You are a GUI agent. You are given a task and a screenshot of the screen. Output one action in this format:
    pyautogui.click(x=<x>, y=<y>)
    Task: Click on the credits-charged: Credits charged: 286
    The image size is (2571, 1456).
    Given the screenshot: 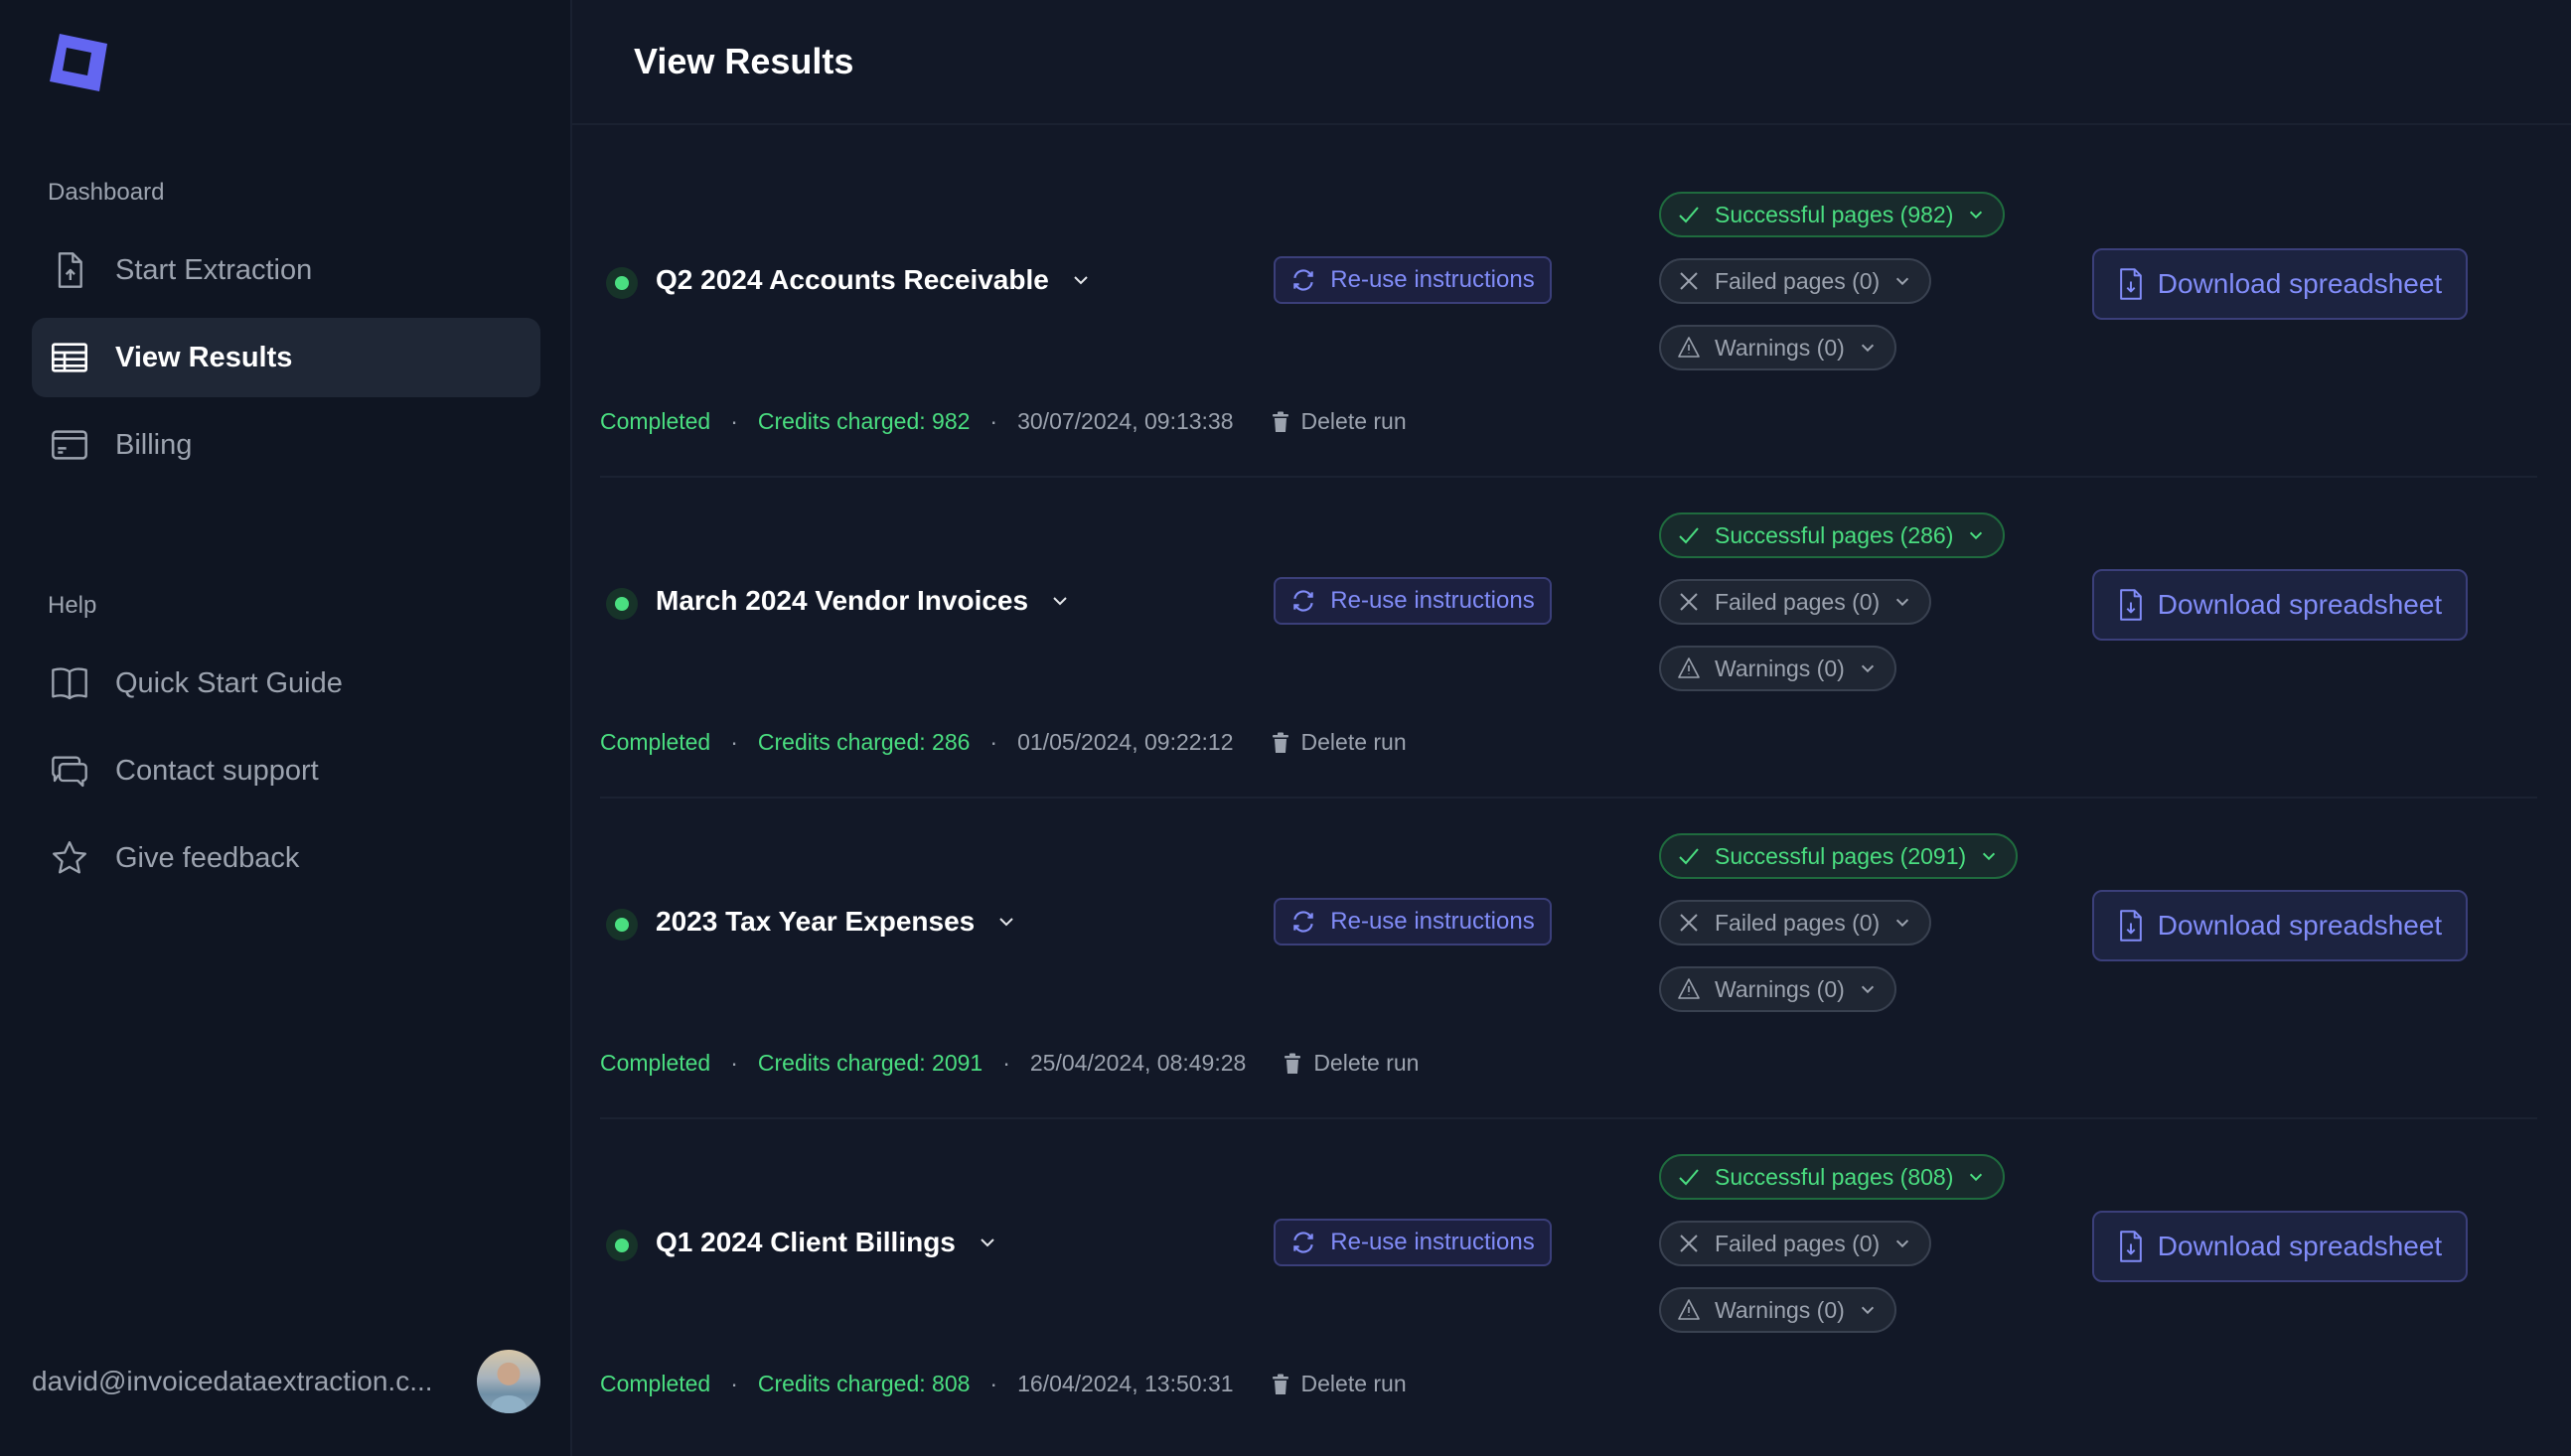 What is the action you would take?
    pyautogui.click(x=864, y=742)
    